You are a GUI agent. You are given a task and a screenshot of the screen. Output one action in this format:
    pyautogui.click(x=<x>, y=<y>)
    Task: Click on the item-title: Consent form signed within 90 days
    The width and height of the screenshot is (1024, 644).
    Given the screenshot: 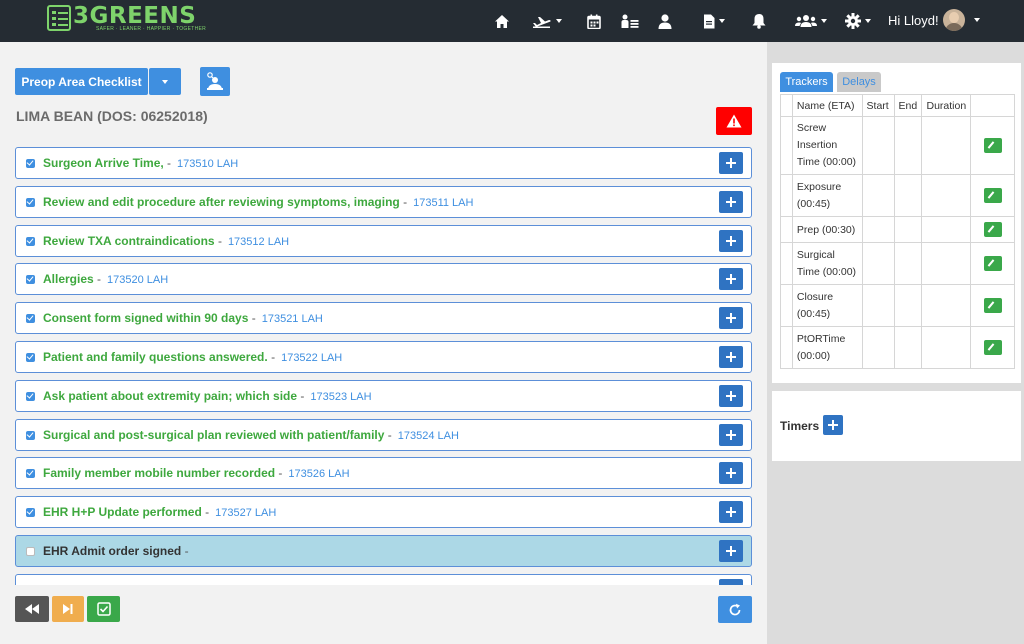 What is the action you would take?
    pyautogui.click(x=146, y=318)
    